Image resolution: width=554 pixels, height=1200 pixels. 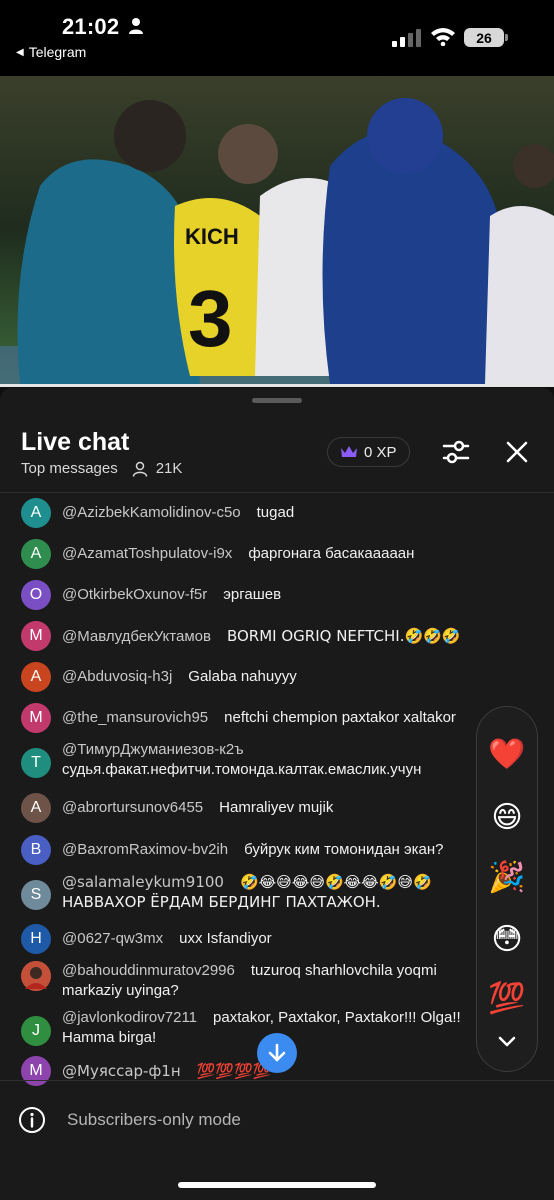 I want to click on message-author: @the_mansurovich95, so click(x=135, y=717).